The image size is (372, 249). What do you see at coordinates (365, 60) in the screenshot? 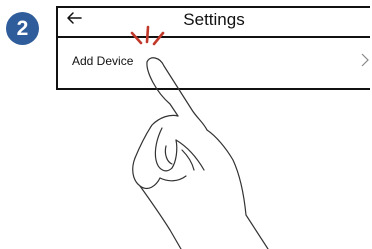
I see `chevron-right-icon` at bounding box center [365, 60].